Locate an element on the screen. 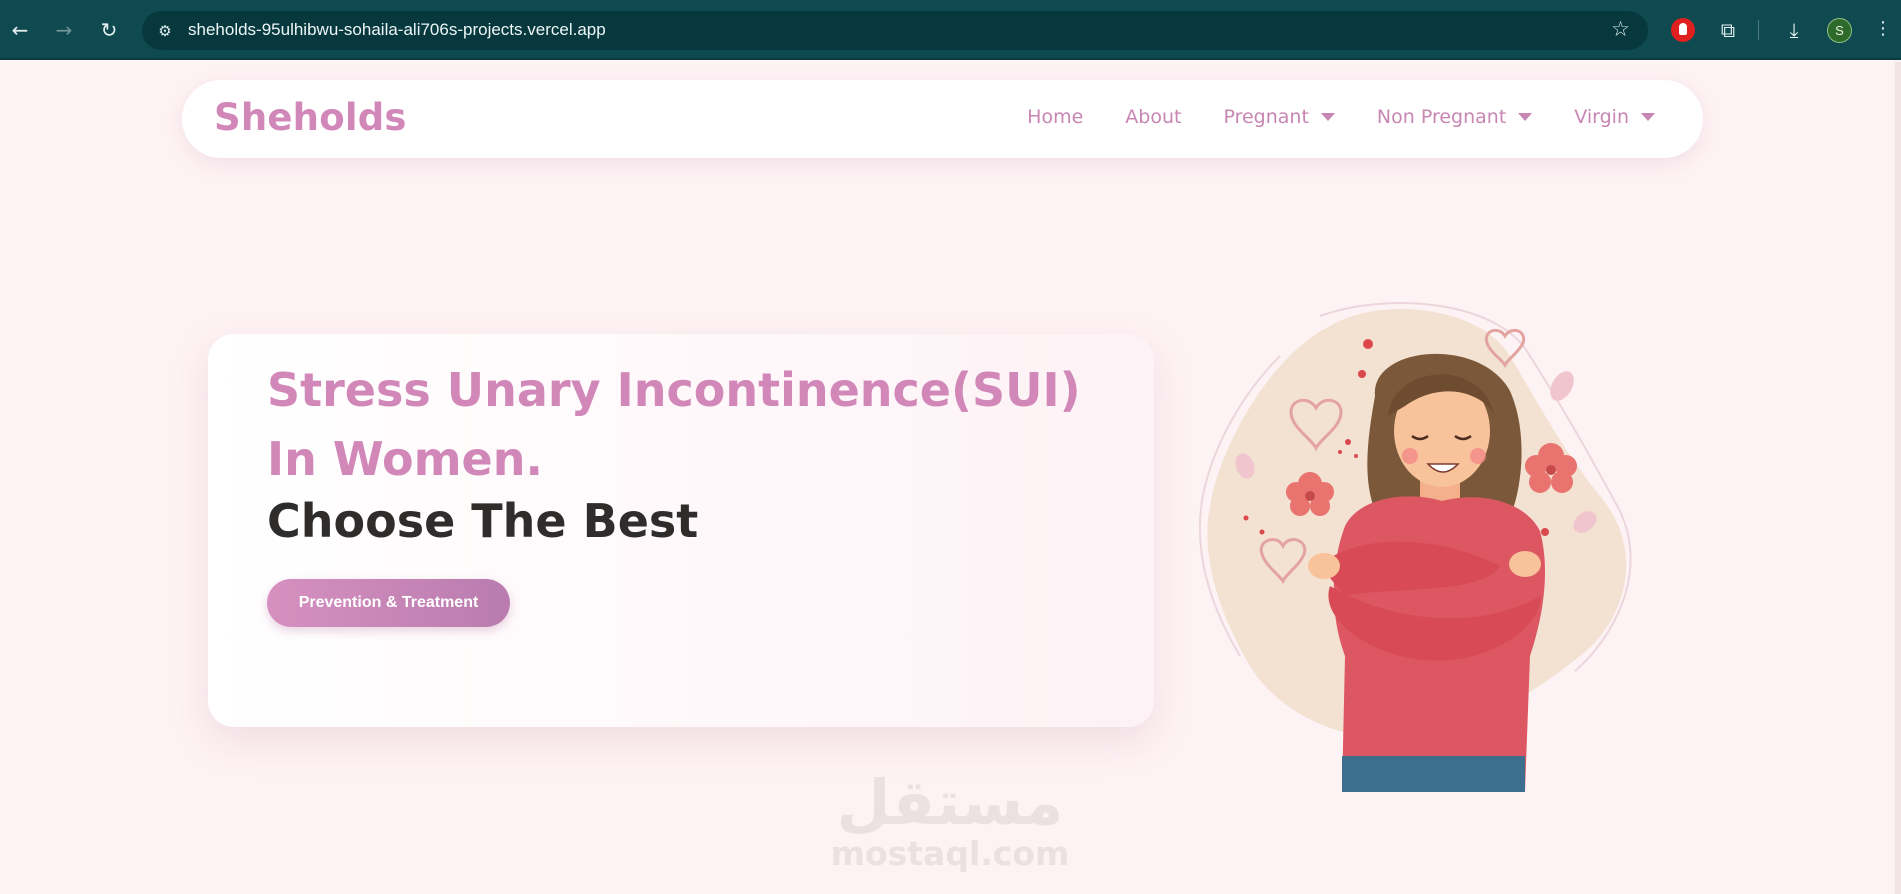  nav-non-pregnant-label: Non Pregnant is located at coordinates (1441, 117).